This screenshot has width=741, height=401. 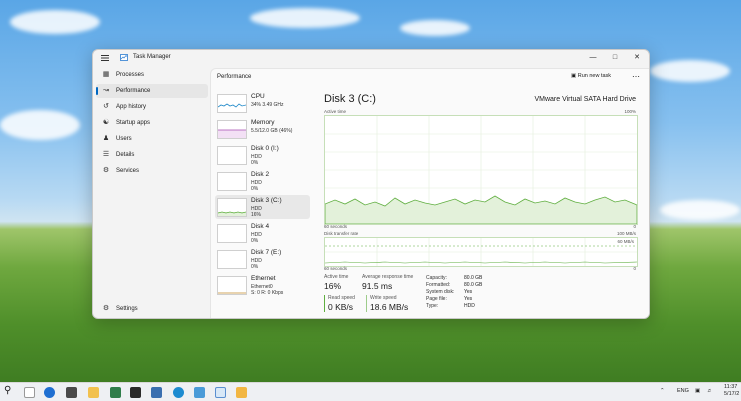 What do you see at coordinates (710, 391) in the screenshot?
I see `volume-icon: ♬` at bounding box center [710, 391].